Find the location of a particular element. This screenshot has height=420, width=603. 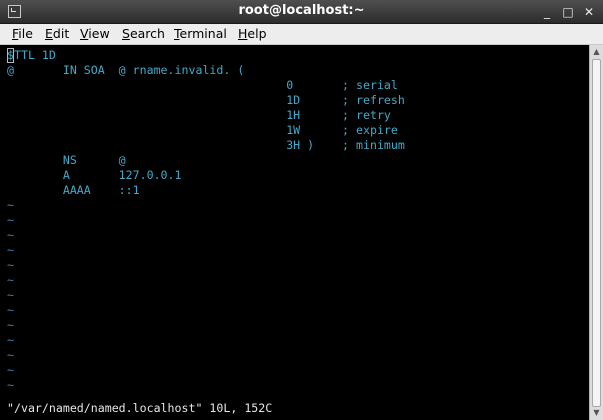

scroll-up-arrow-icon: ▲ is located at coordinates (596, 52).